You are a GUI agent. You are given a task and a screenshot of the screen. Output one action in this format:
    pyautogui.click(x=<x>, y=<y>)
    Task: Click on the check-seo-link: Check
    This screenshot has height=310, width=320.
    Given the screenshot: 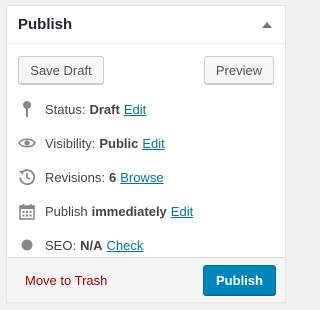 What is the action you would take?
    pyautogui.click(x=124, y=245)
    